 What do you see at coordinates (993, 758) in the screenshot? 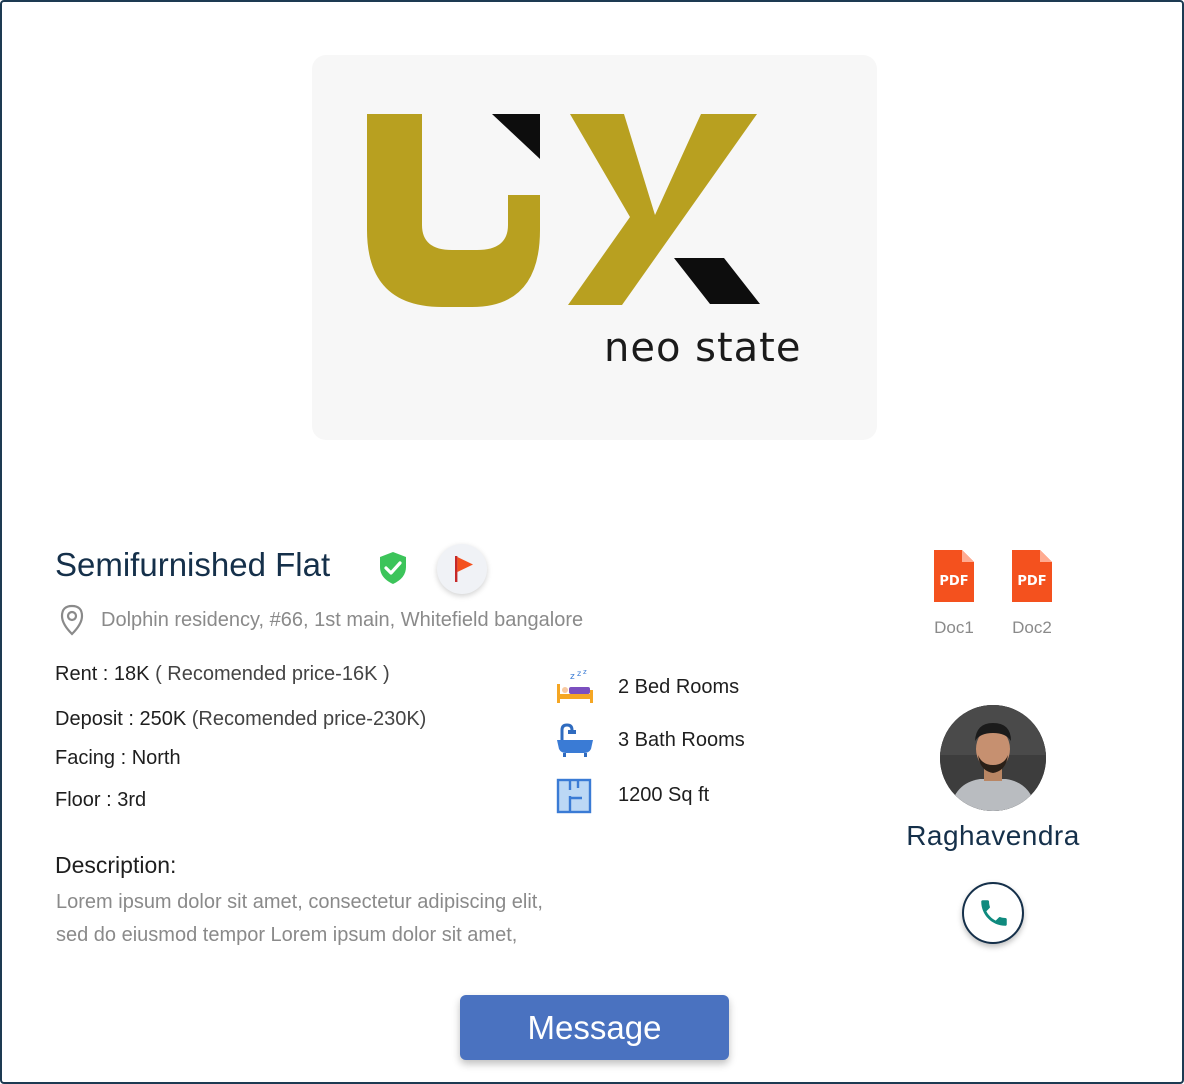
I see `owner-avatar` at bounding box center [993, 758].